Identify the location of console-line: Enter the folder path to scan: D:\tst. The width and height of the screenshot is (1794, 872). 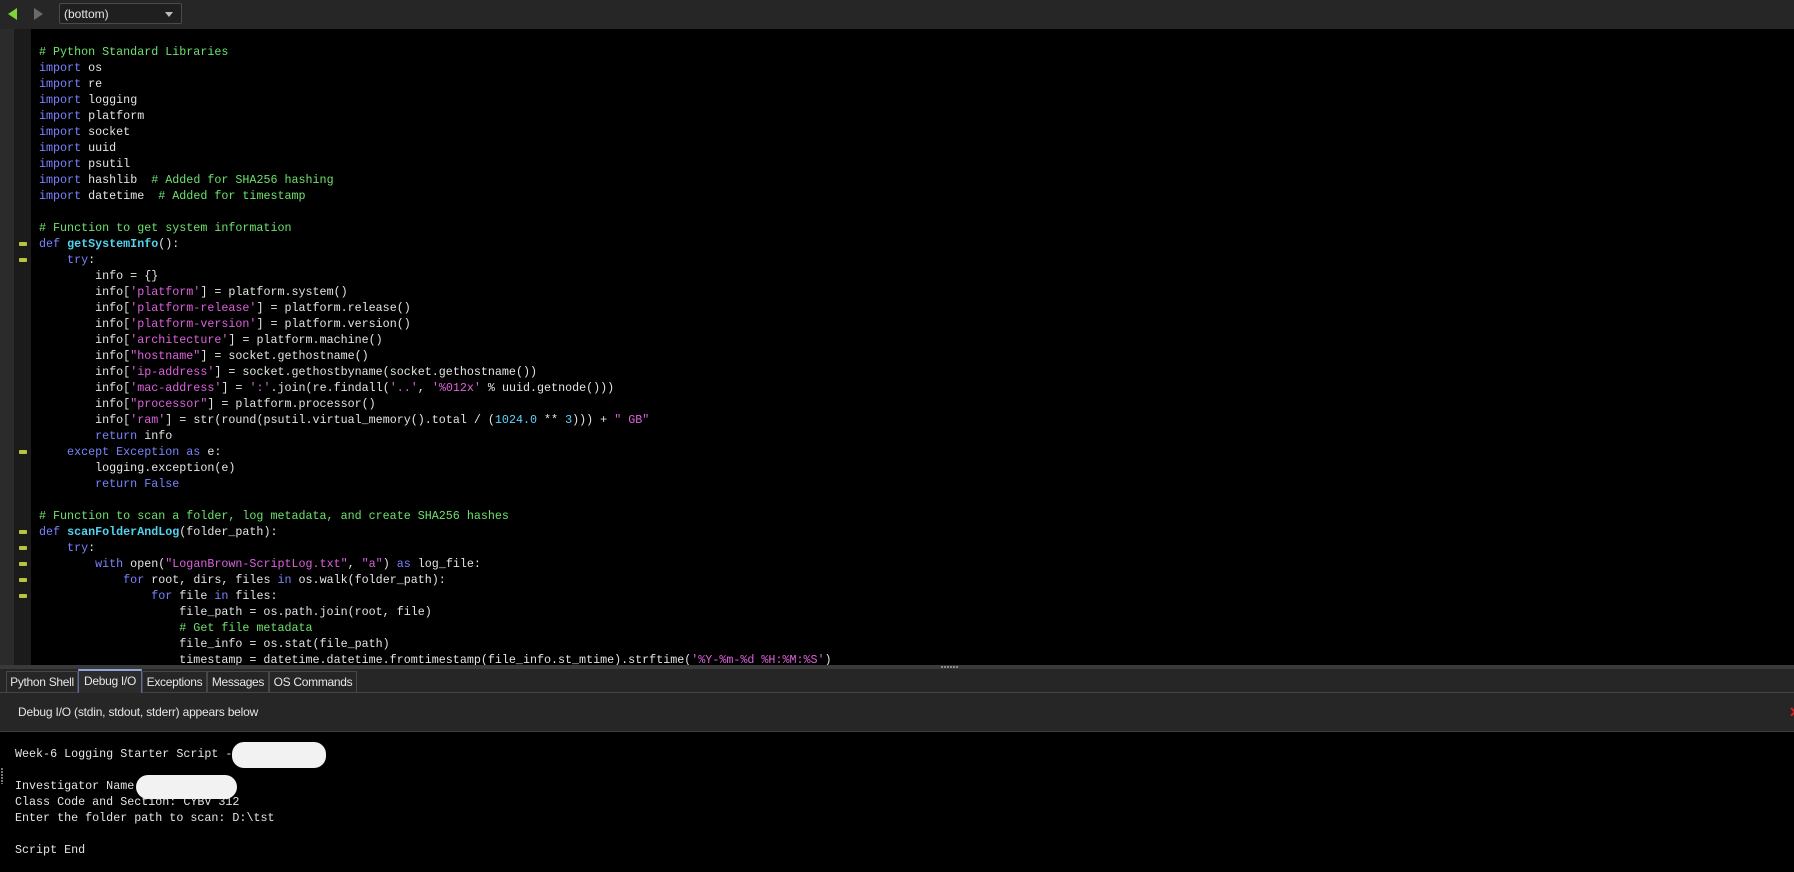
(145, 818).